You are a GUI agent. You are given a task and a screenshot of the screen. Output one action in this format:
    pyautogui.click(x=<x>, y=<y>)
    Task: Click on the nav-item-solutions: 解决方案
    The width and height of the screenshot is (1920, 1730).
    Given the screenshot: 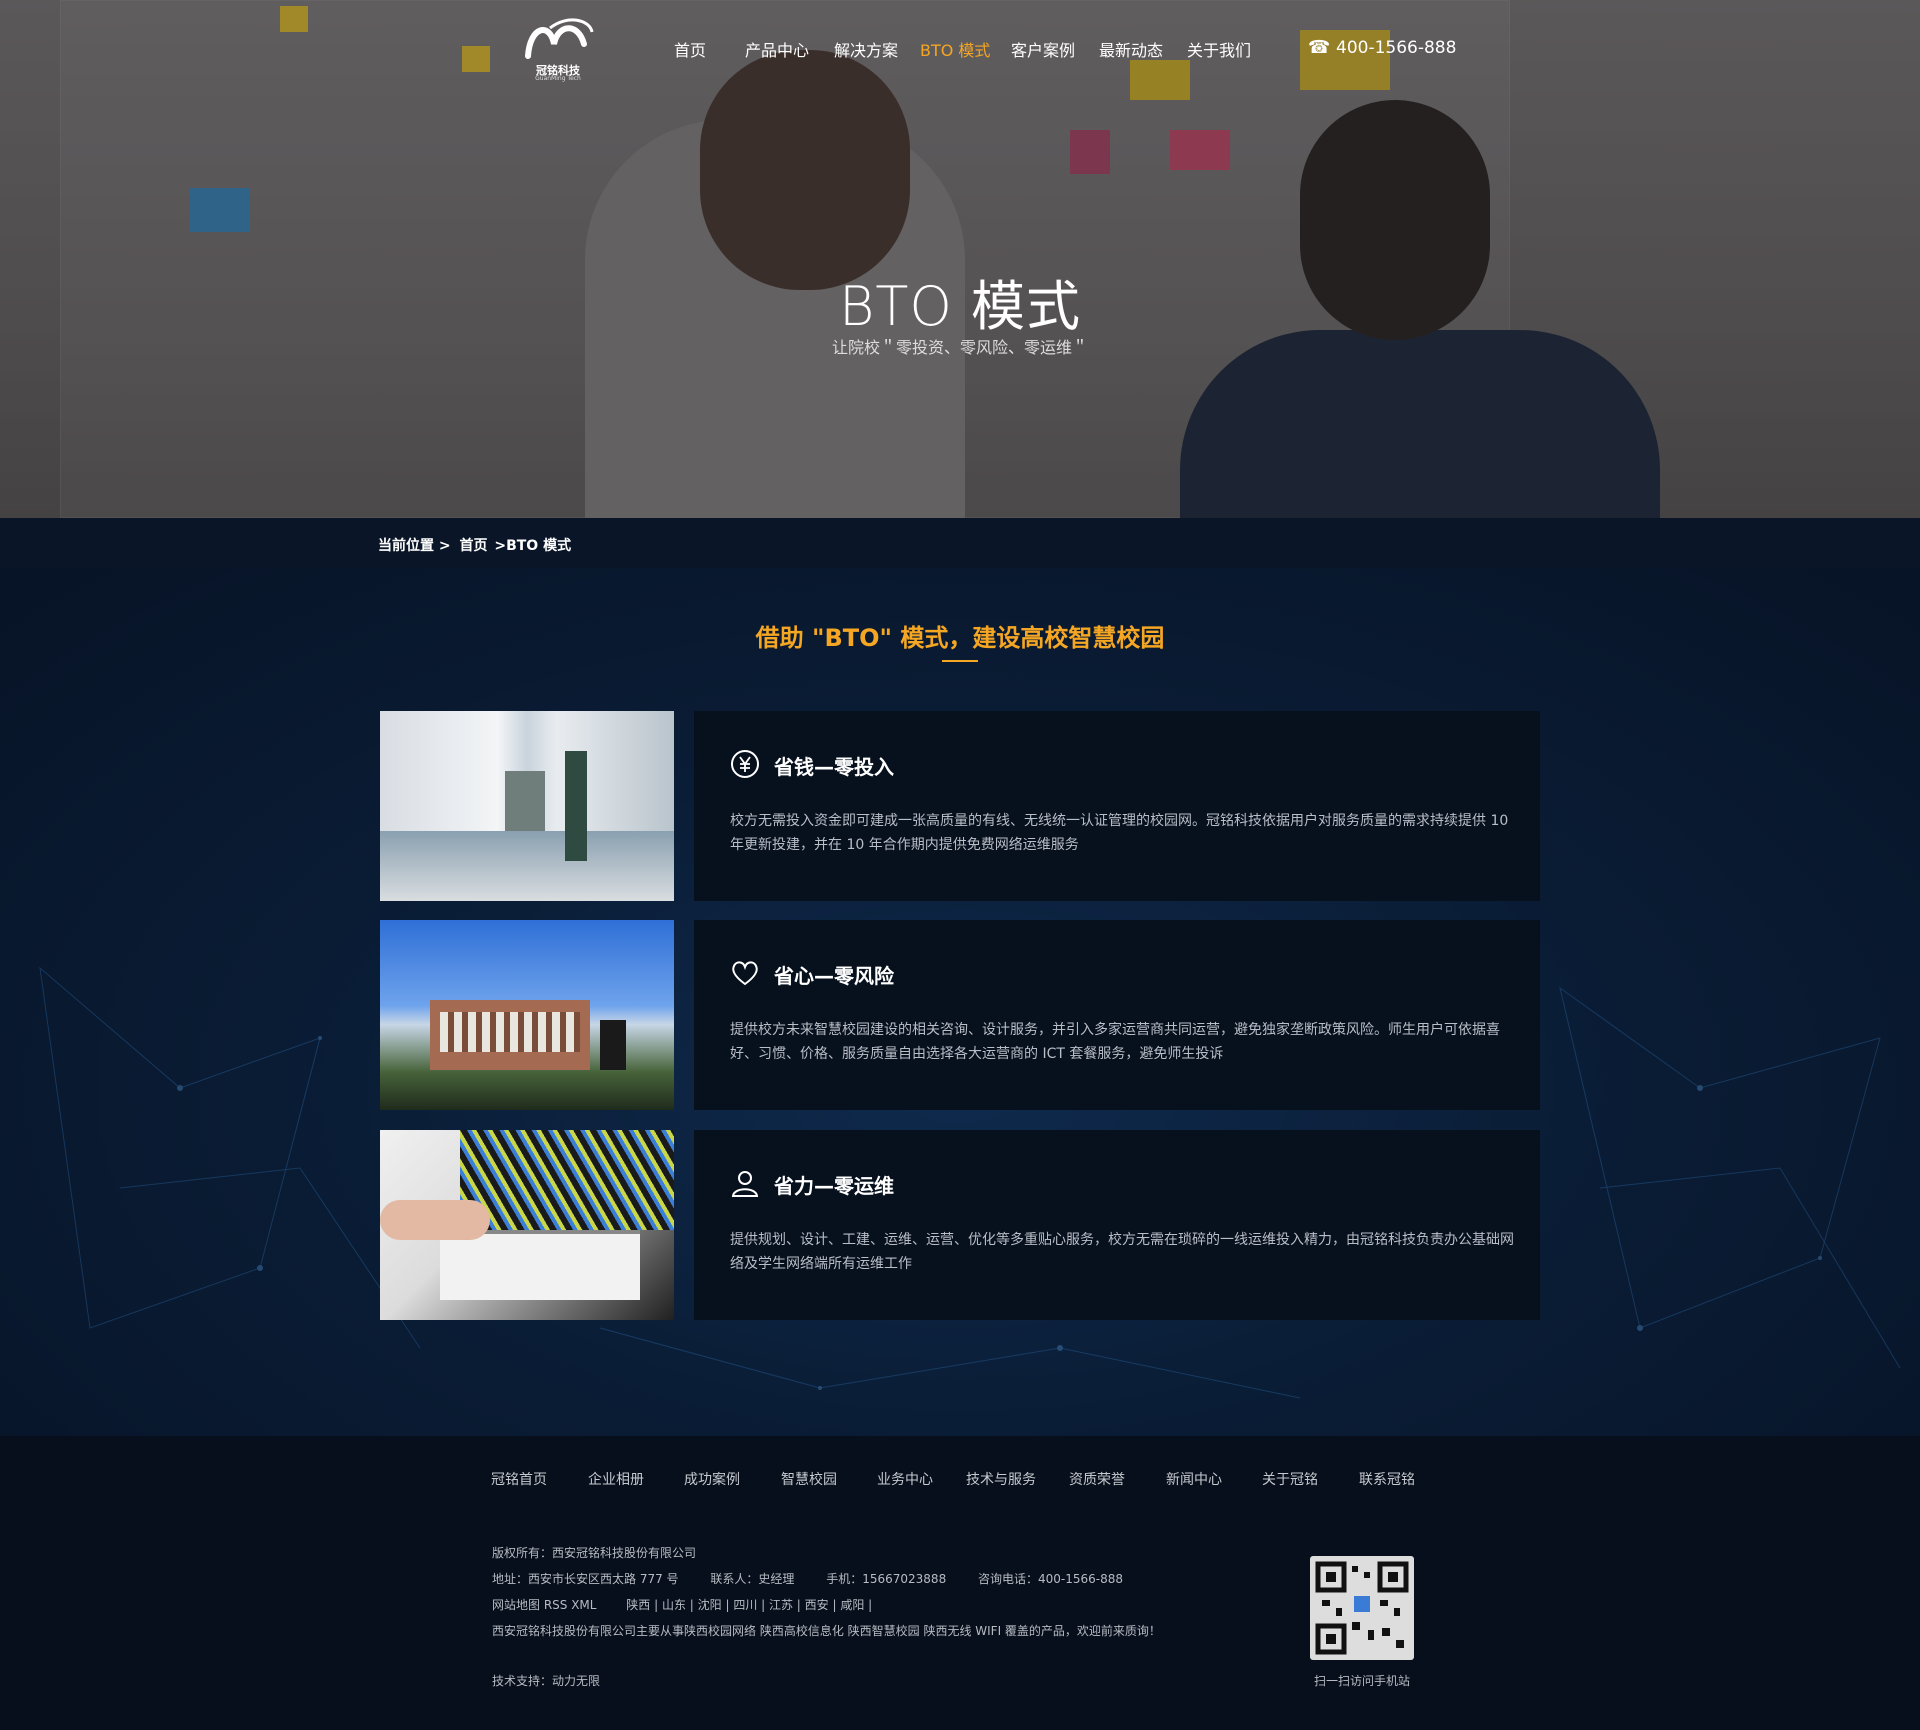 What is the action you would take?
    pyautogui.click(x=866, y=49)
    